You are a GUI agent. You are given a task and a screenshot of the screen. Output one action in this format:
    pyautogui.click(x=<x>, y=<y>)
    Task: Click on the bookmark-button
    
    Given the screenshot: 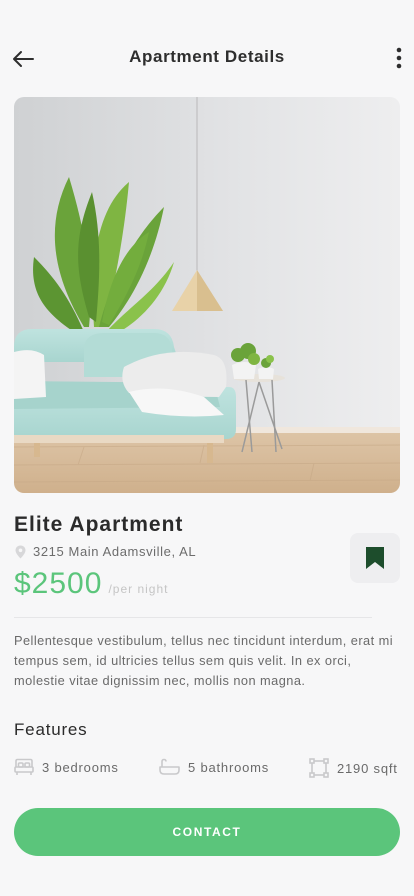 What is the action you would take?
    pyautogui.click(x=375, y=558)
    